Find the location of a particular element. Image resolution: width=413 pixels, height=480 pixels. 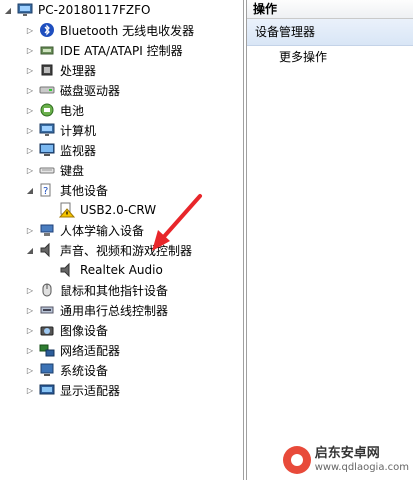

watermark-url: www.qdlaogia.com is located at coordinates (361, 467).